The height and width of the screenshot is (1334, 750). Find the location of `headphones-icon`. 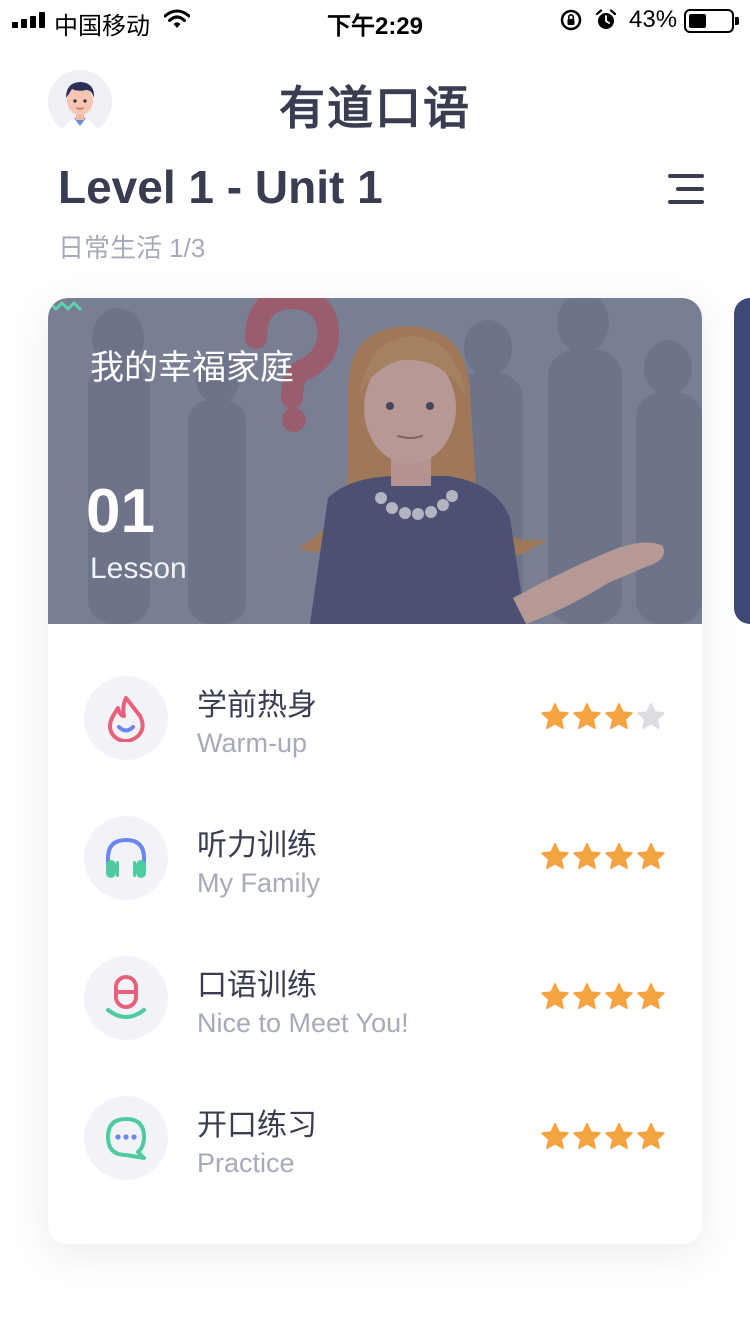

headphones-icon is located at coordinates (126, 857).